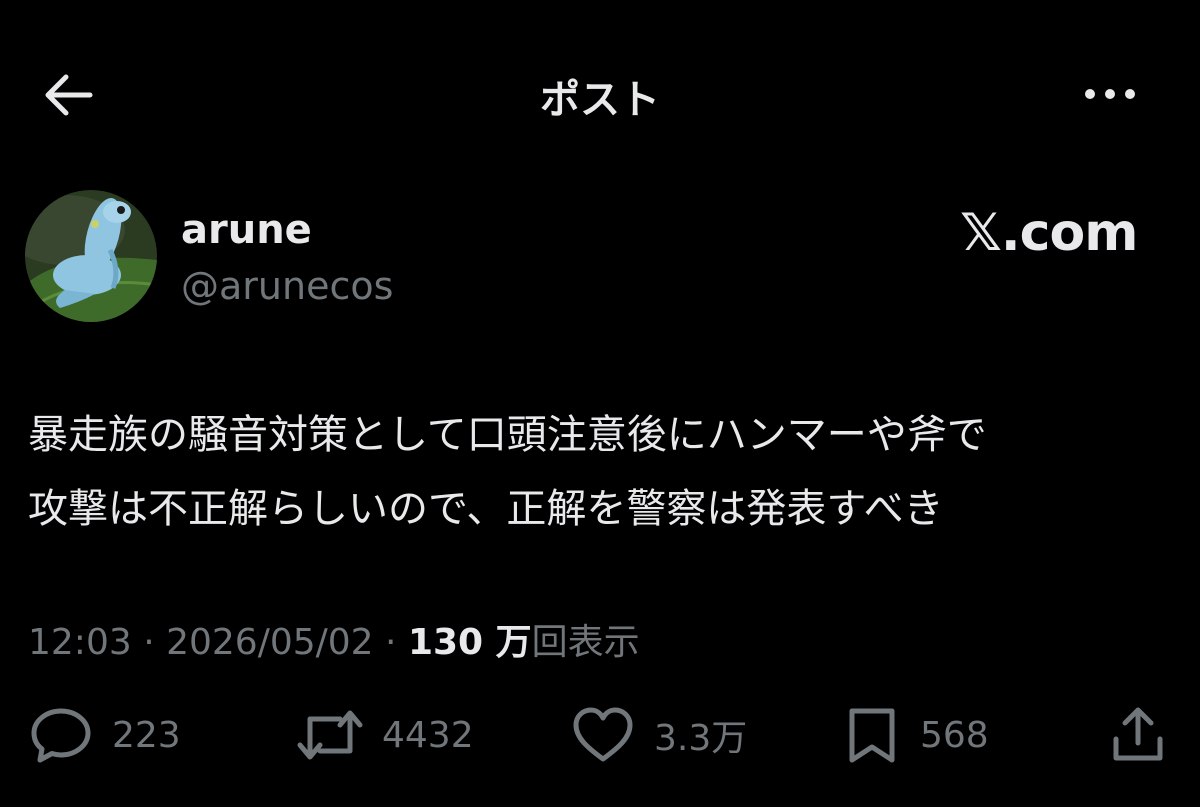 Image resolution: width=1200 pixels, height=807 pixels. I want to click on repost-count: 4432, so click(428, 735).